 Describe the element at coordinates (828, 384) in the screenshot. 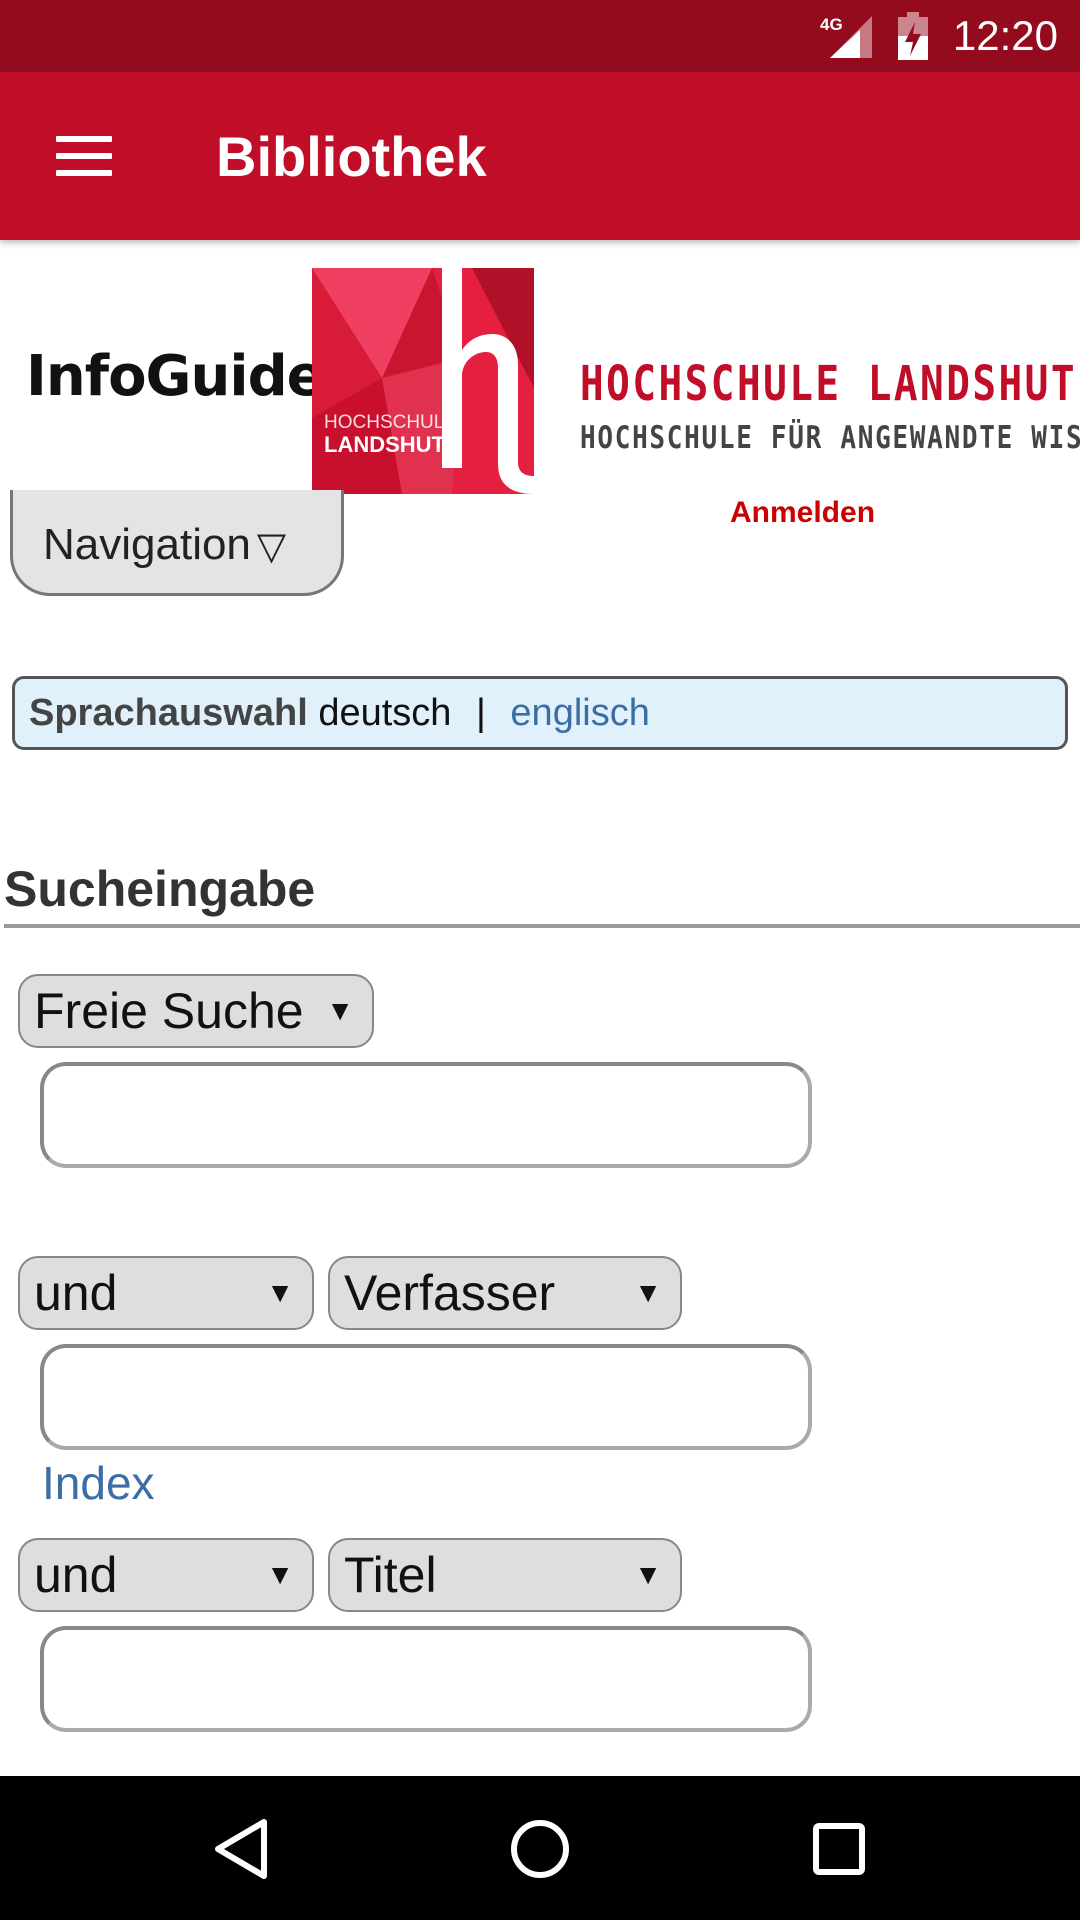

I see `university-name: HOCHSCHULE LANDSHUT` at that location.